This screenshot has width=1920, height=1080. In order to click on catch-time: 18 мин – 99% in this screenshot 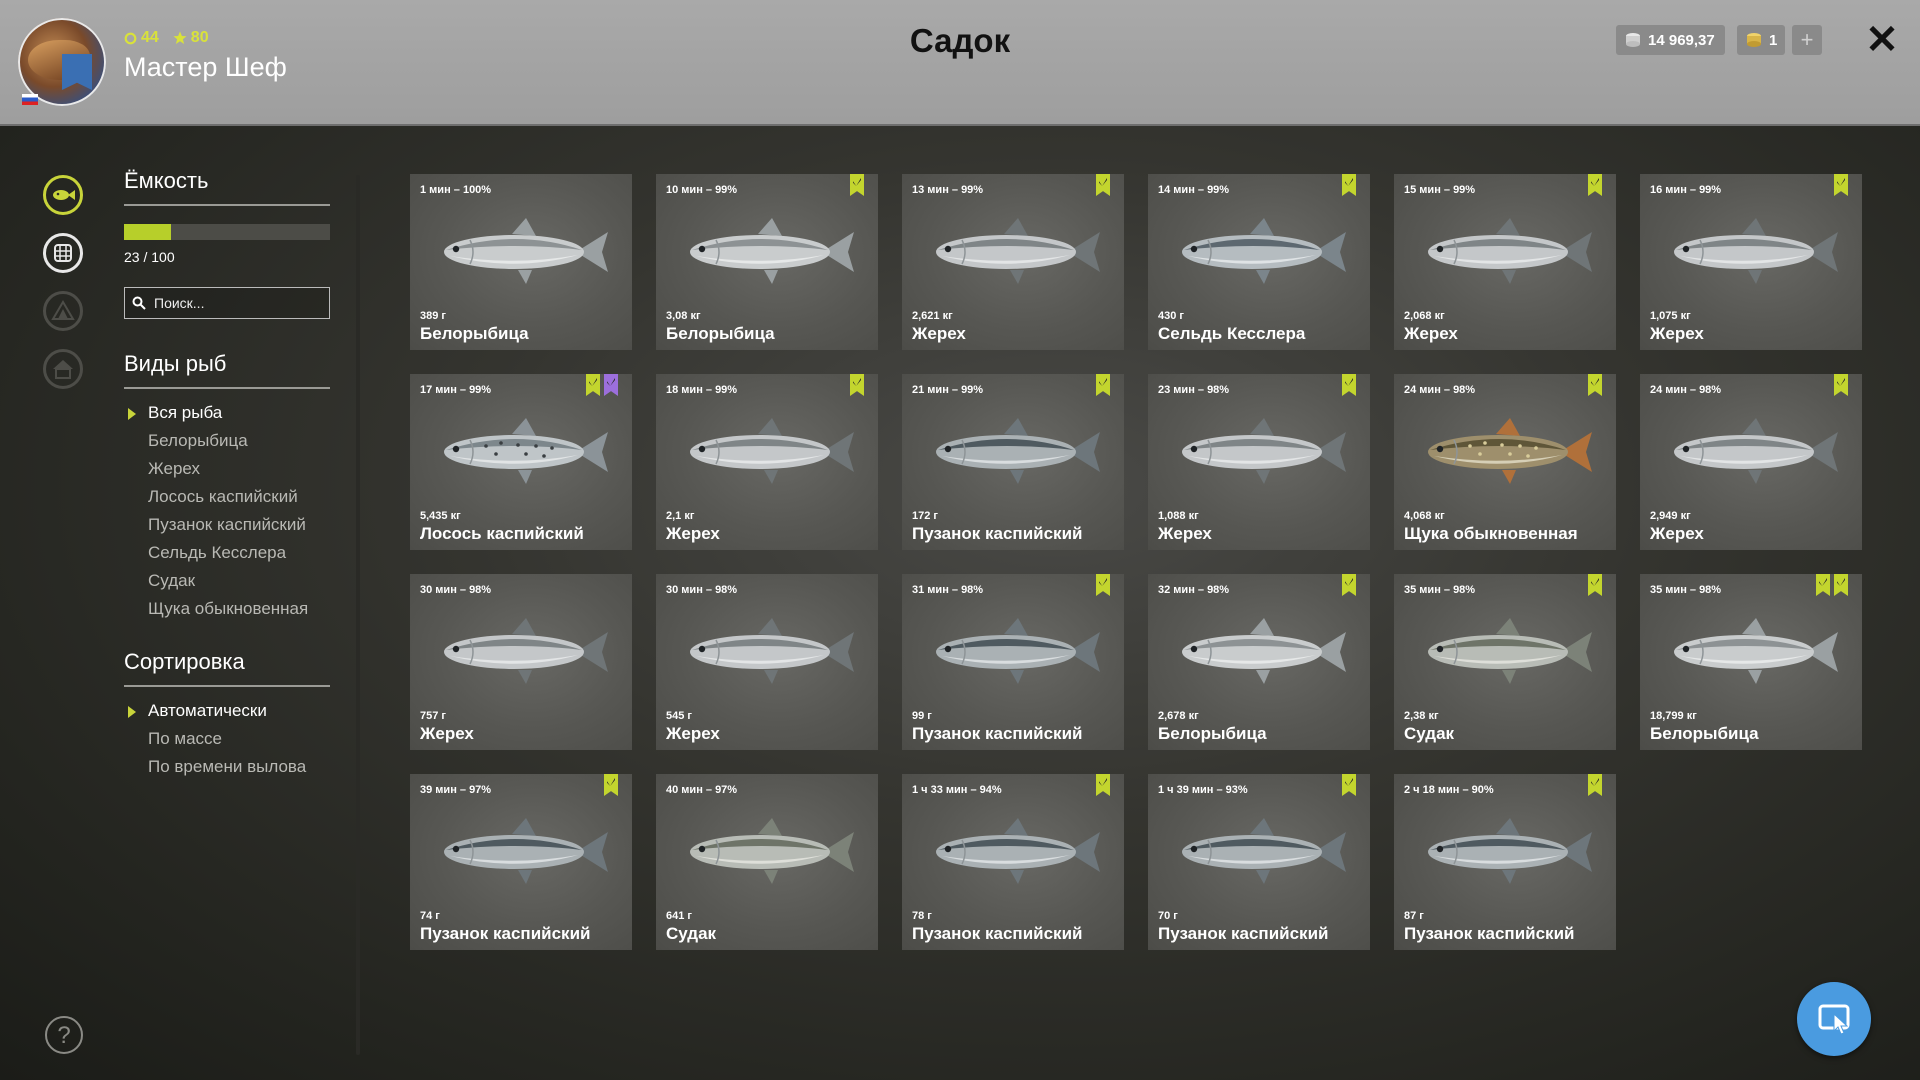, I will do `click(702, 390)`.